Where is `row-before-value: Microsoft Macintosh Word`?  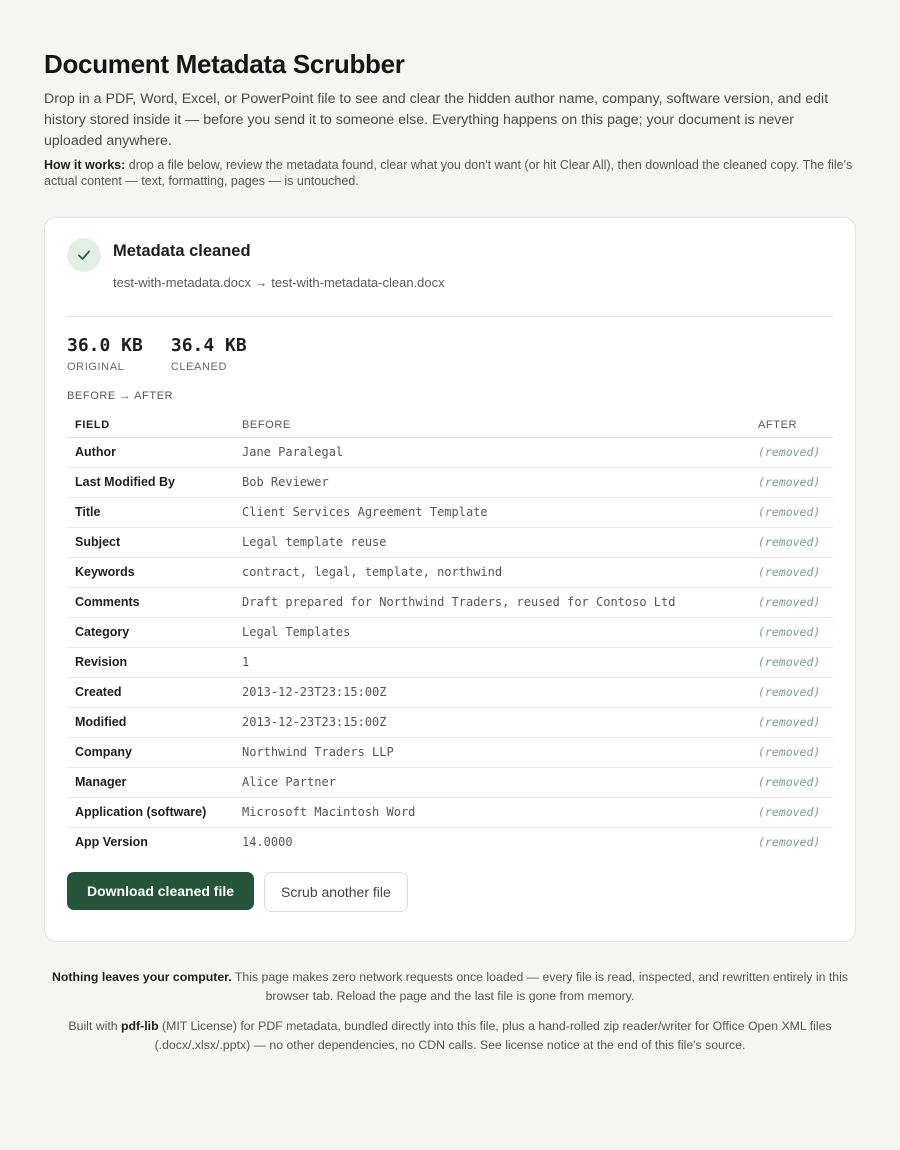
row-before-value: Microsoft Macintosh Word is located at coordinates (492, 812).